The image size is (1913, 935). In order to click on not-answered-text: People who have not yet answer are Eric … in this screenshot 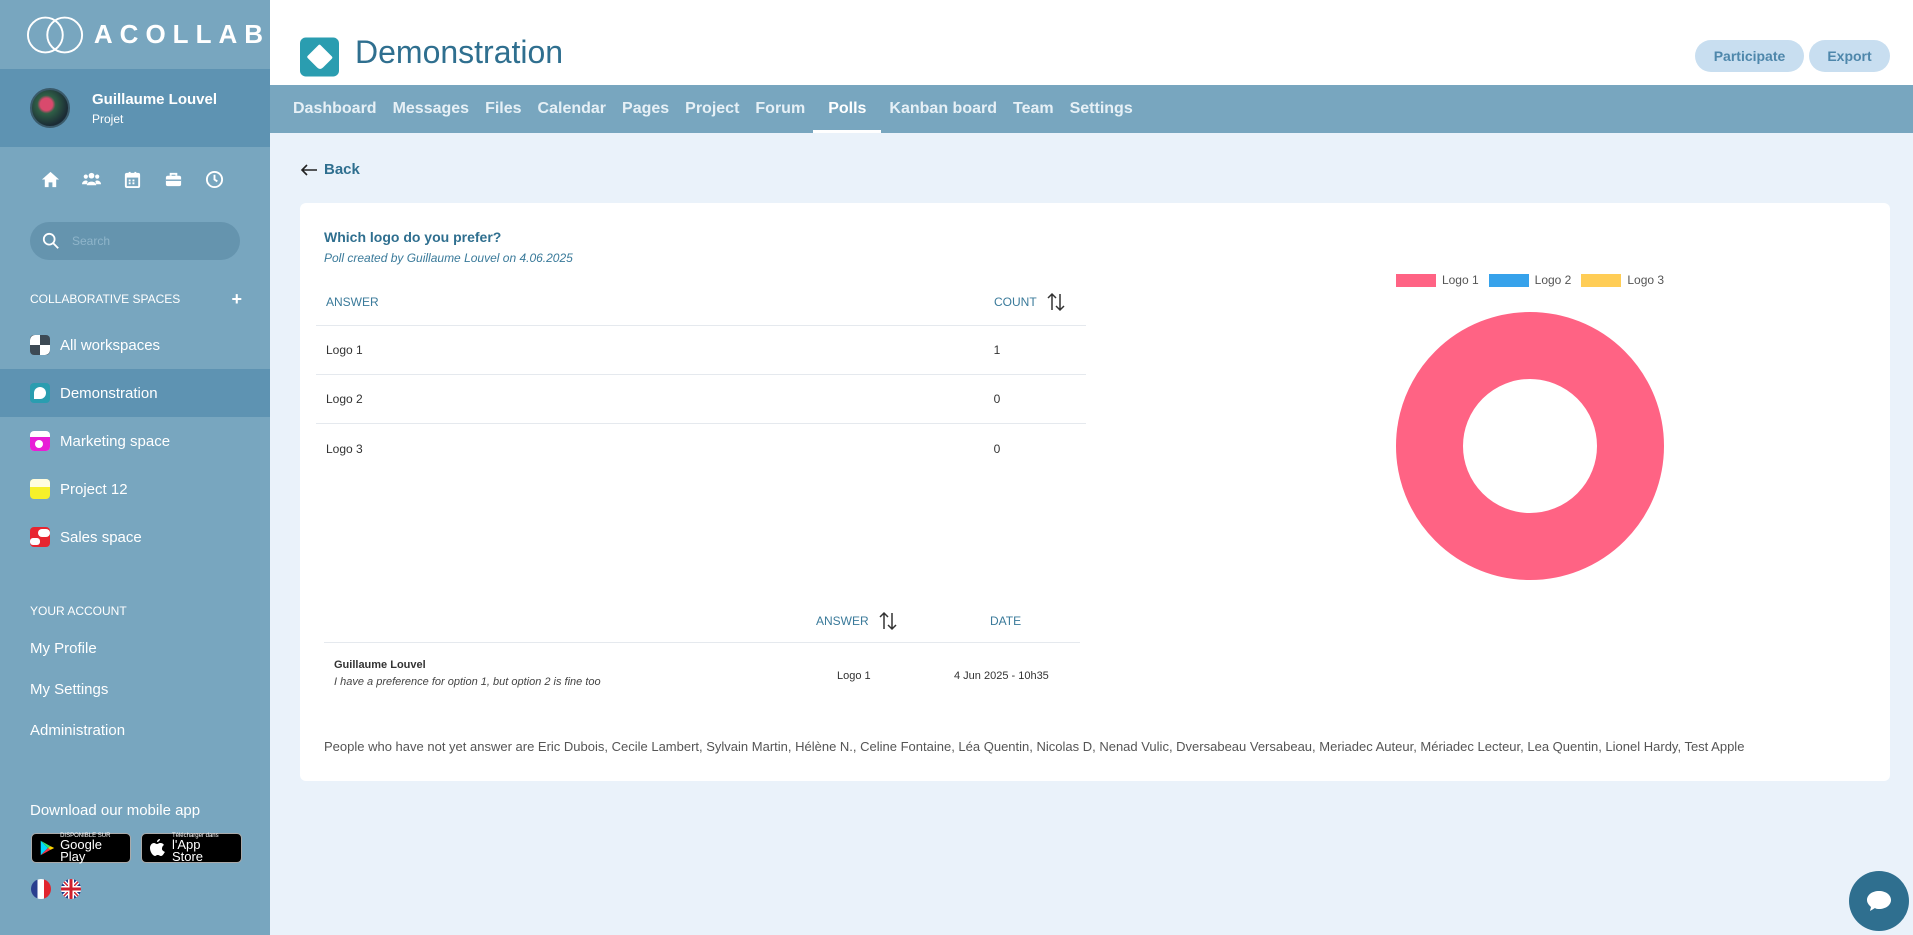, I will do `click(1034, 746)`.